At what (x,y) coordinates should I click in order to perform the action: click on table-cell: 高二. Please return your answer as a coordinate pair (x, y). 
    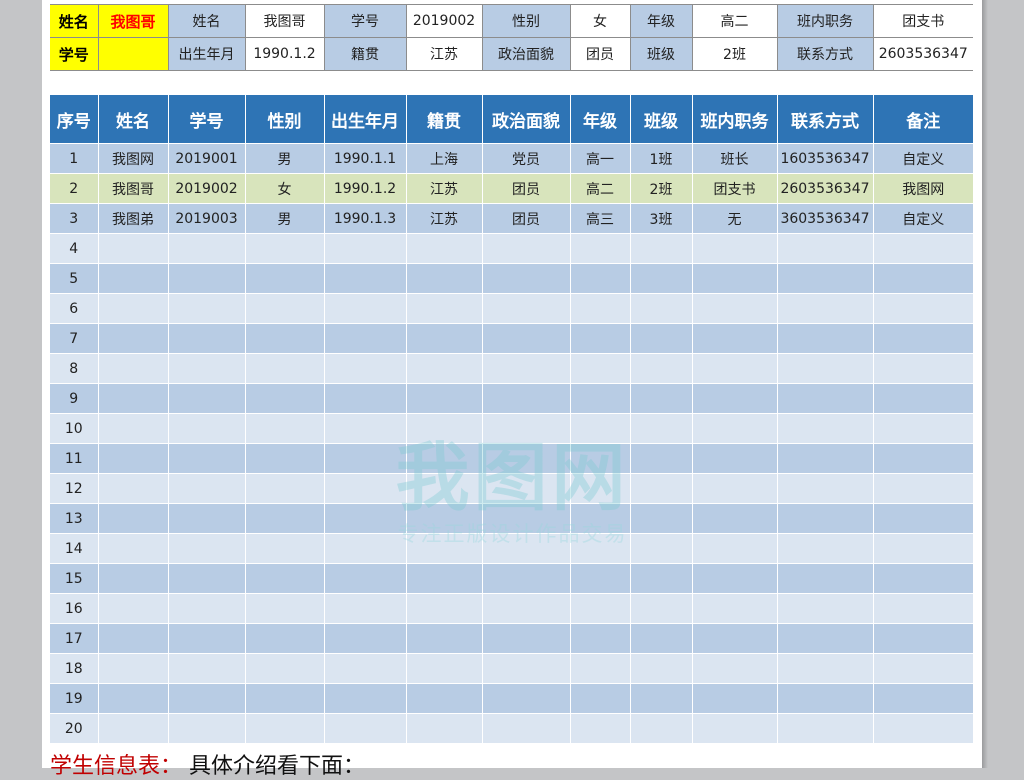
    Looking at the image, I should click on (600, 188).